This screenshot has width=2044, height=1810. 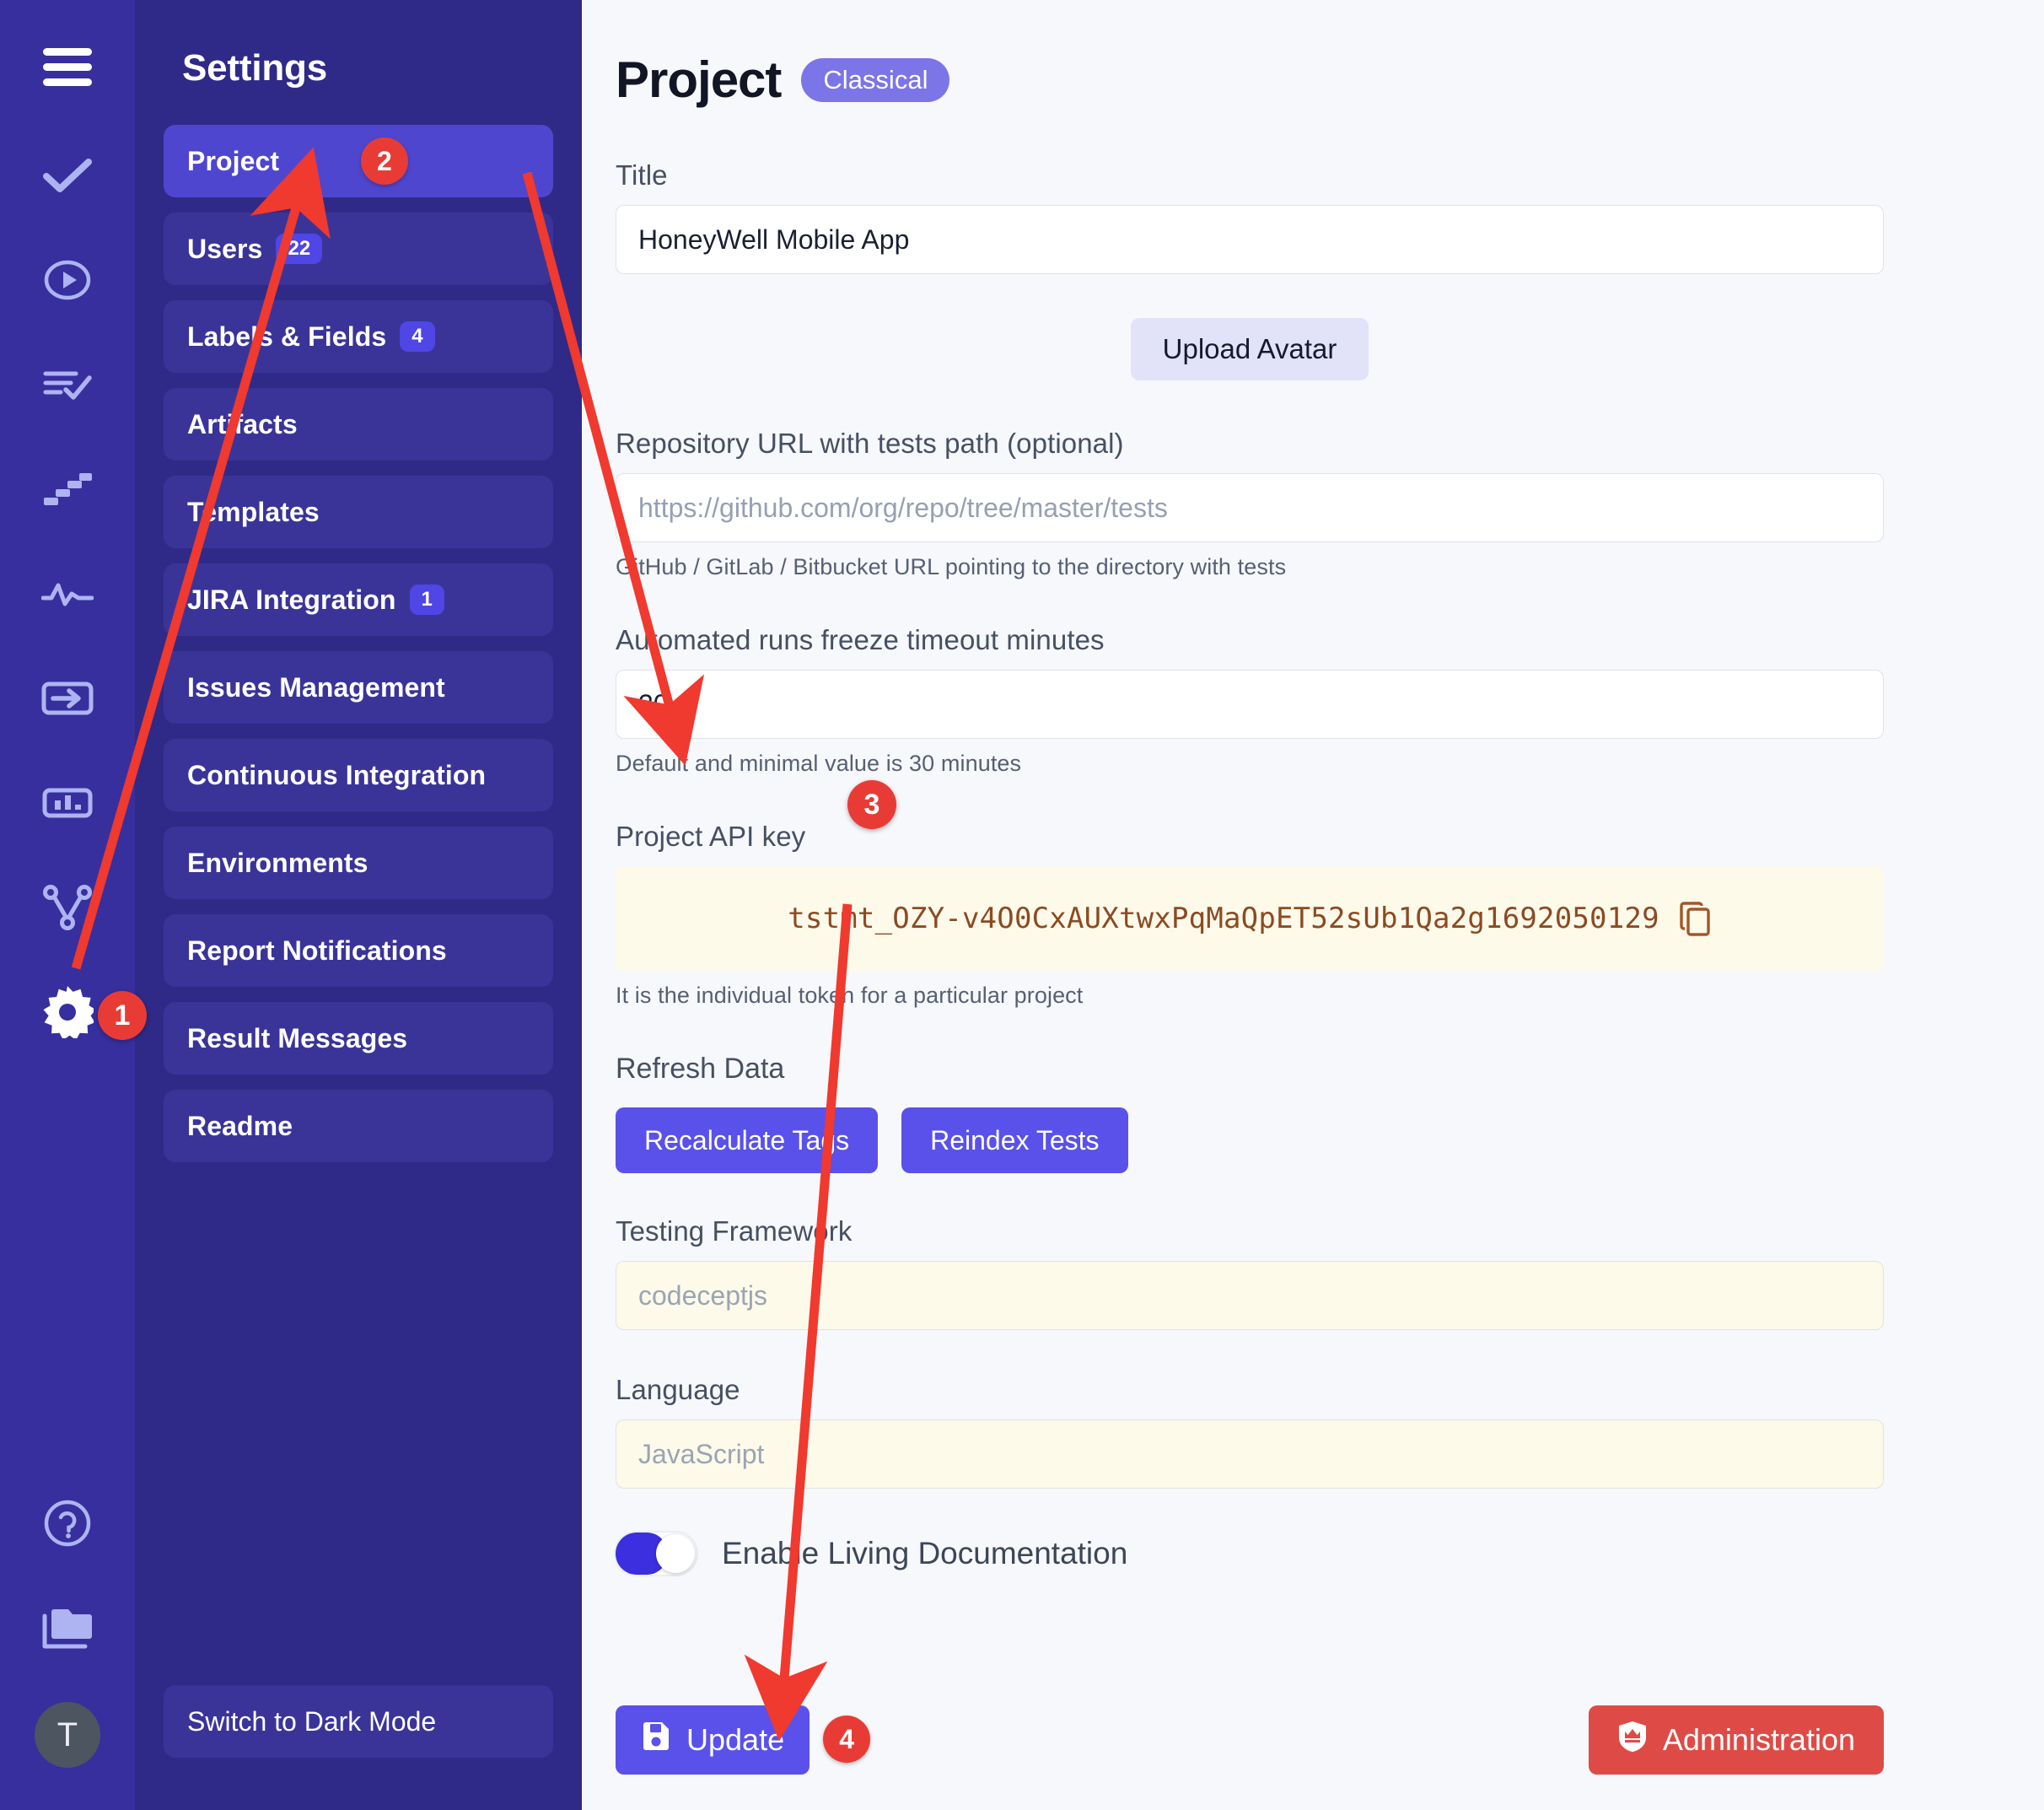 What do you see at coordinates (225, 248) in the screenshot?
I see `sidebar-item-label: Users` at bounding box center [225, 248].